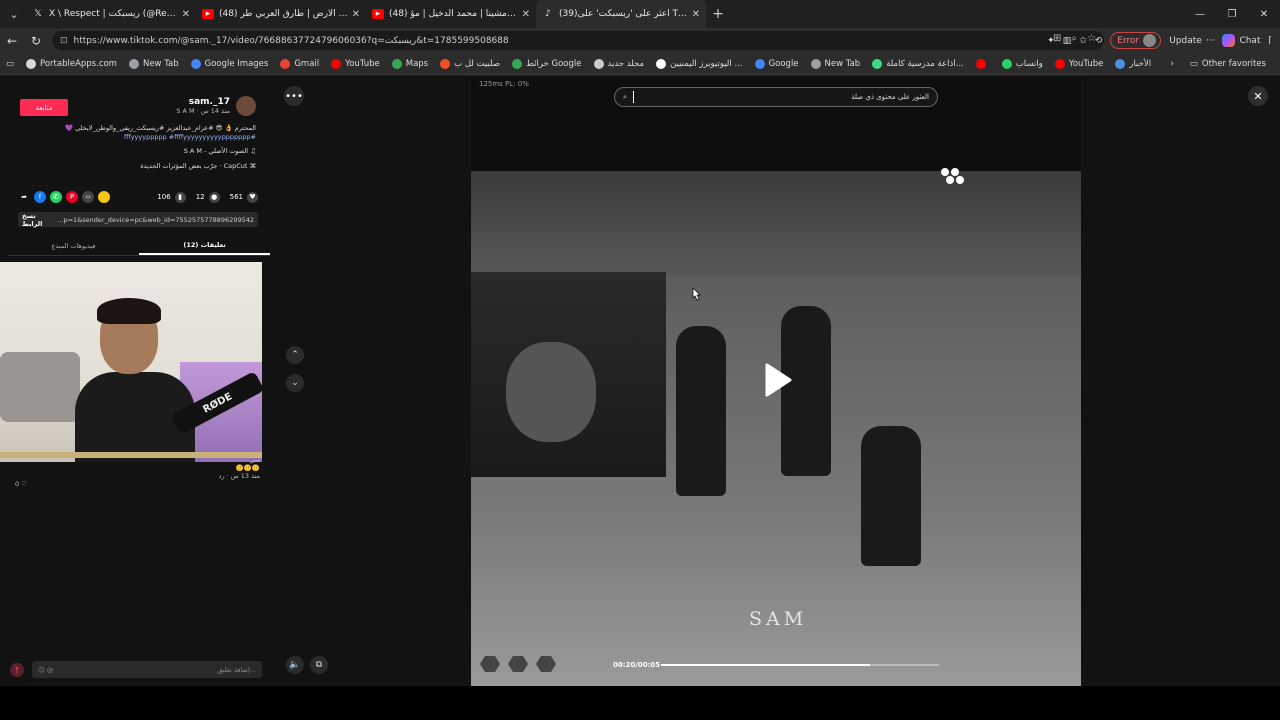  What do you see at coordinates (71, 63) in the screenshot?
I see `bookmark-item: PortableApps.com` at bounding box center [71, 63].